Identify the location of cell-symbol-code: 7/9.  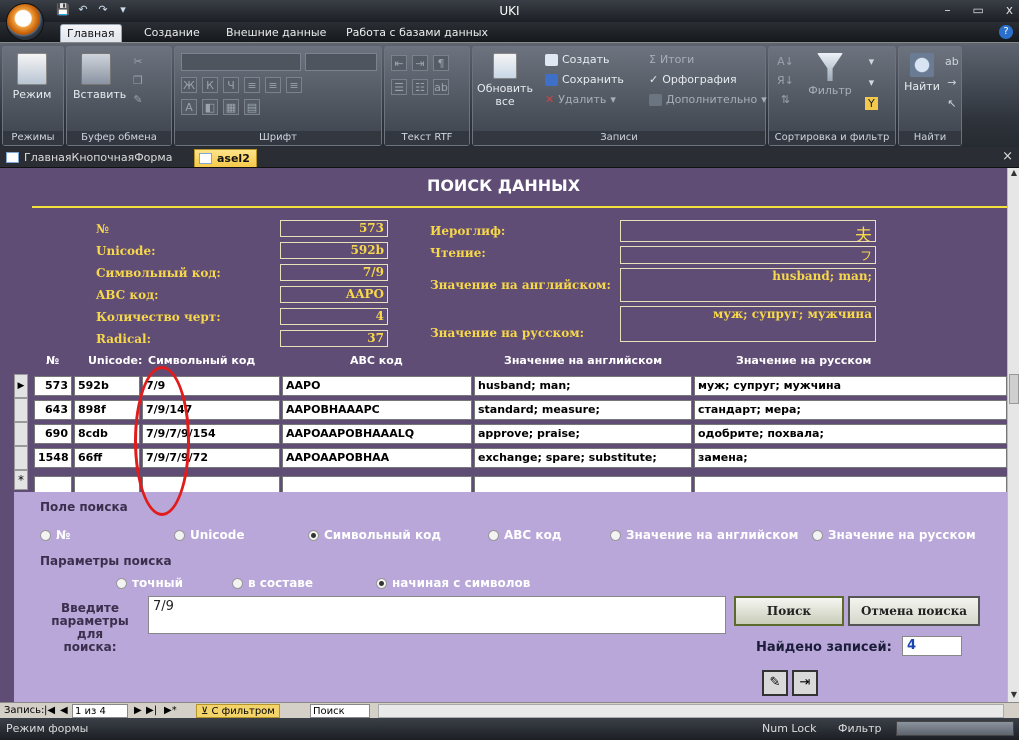
(211, 386).